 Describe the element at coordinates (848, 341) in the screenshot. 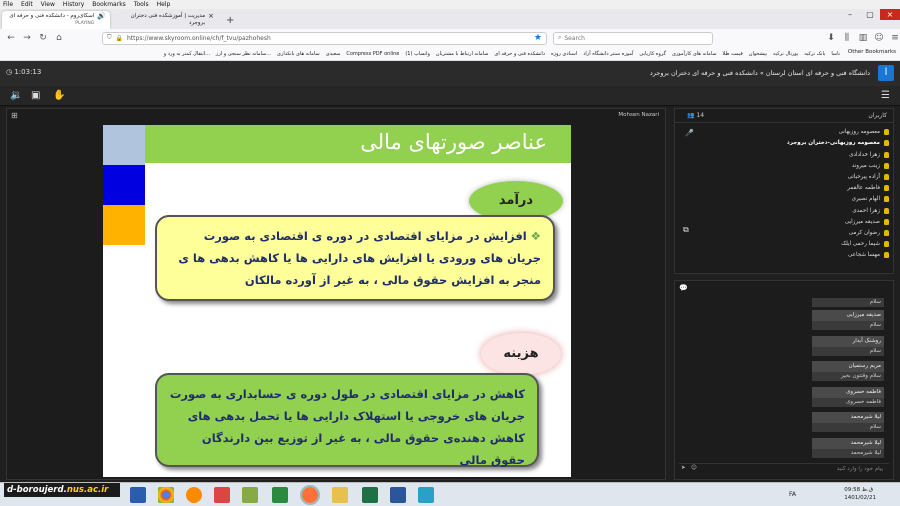

I see `chat-sender: روشنک آبدار` at that location.